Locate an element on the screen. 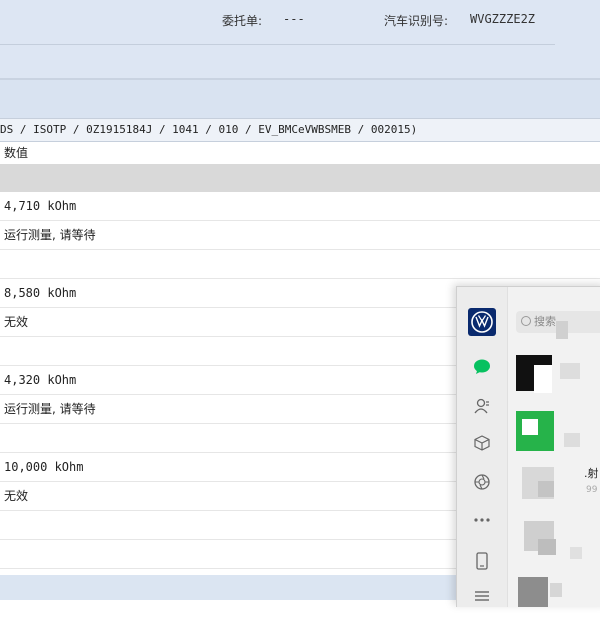 The width and height of the screenshot is (600, 631). header-divider is located at coordinates (277, 44).